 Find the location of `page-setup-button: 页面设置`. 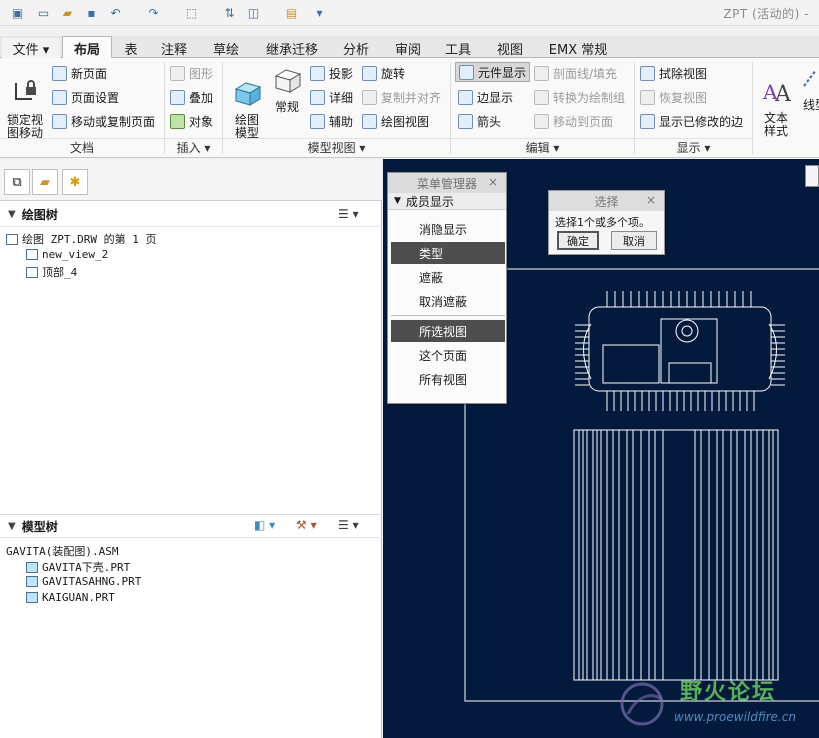

page-setup-button: 页面设置 is located at coordinates (85, 97).